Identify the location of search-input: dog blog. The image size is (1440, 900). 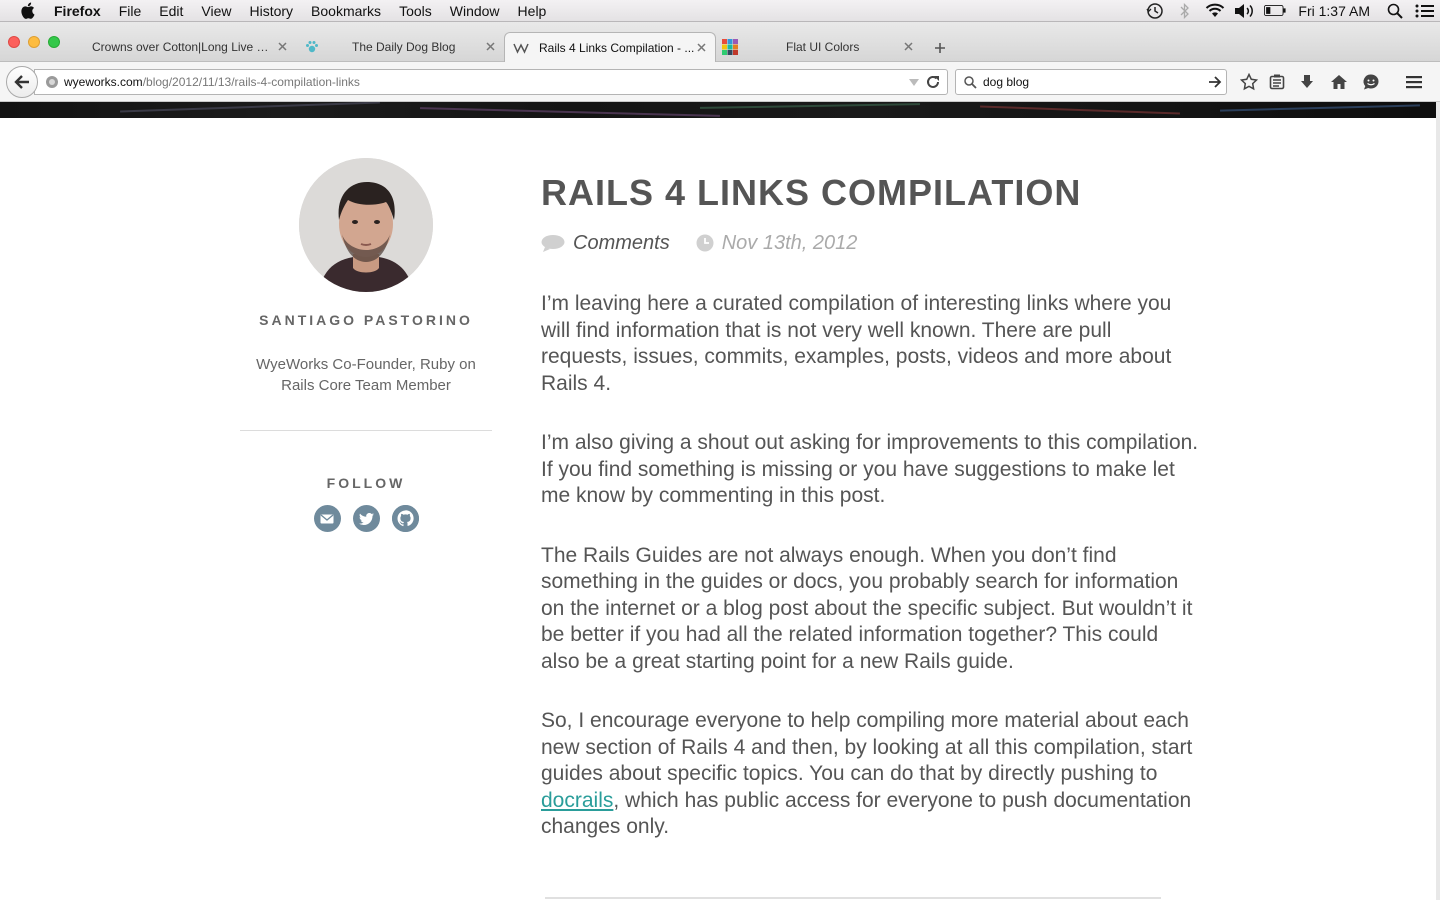
(1006, 82).